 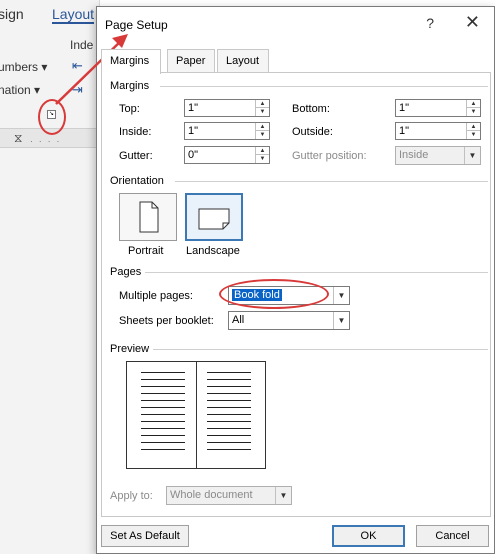 What do you see at coordinates (91, 69) in the screenshot?
I see `annotation-arrow` at bounding box center [91, 69].